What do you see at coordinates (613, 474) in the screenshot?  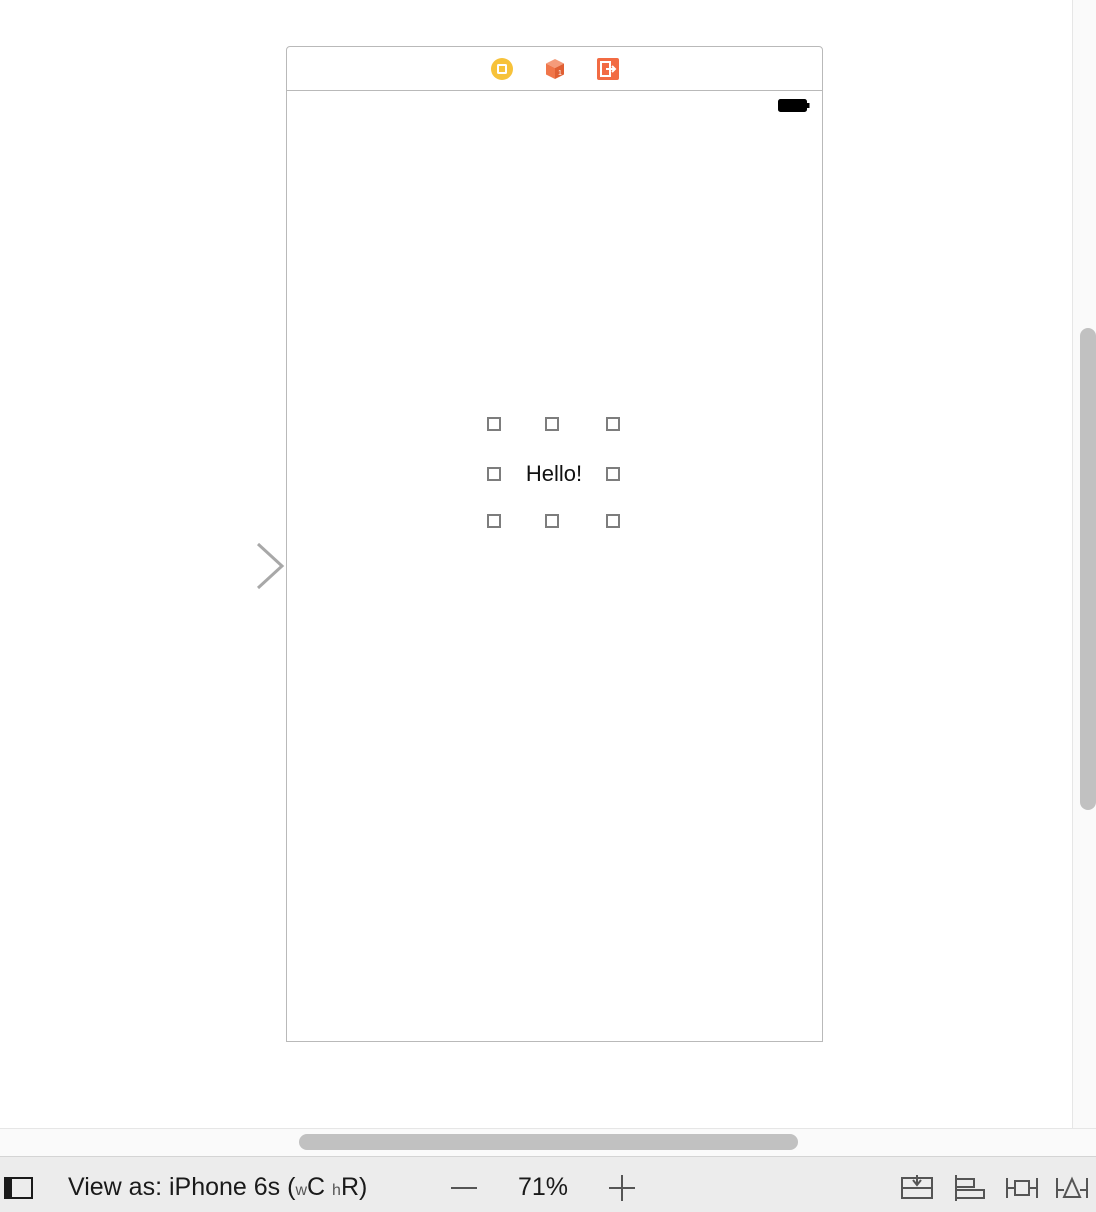 I see `resize-handle-right` at bounding box center [613, 474].